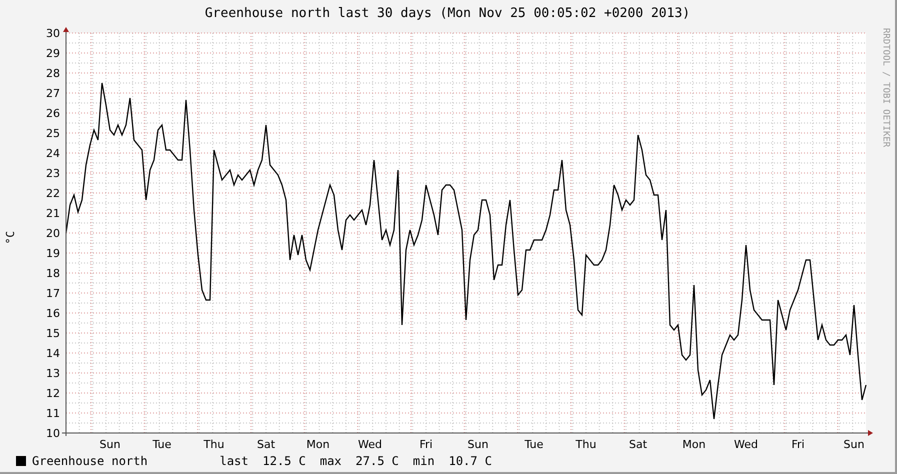  Describe the element at coordinates (53, 93) in the screenshot. I see `y-tick-label: 27` at that location.